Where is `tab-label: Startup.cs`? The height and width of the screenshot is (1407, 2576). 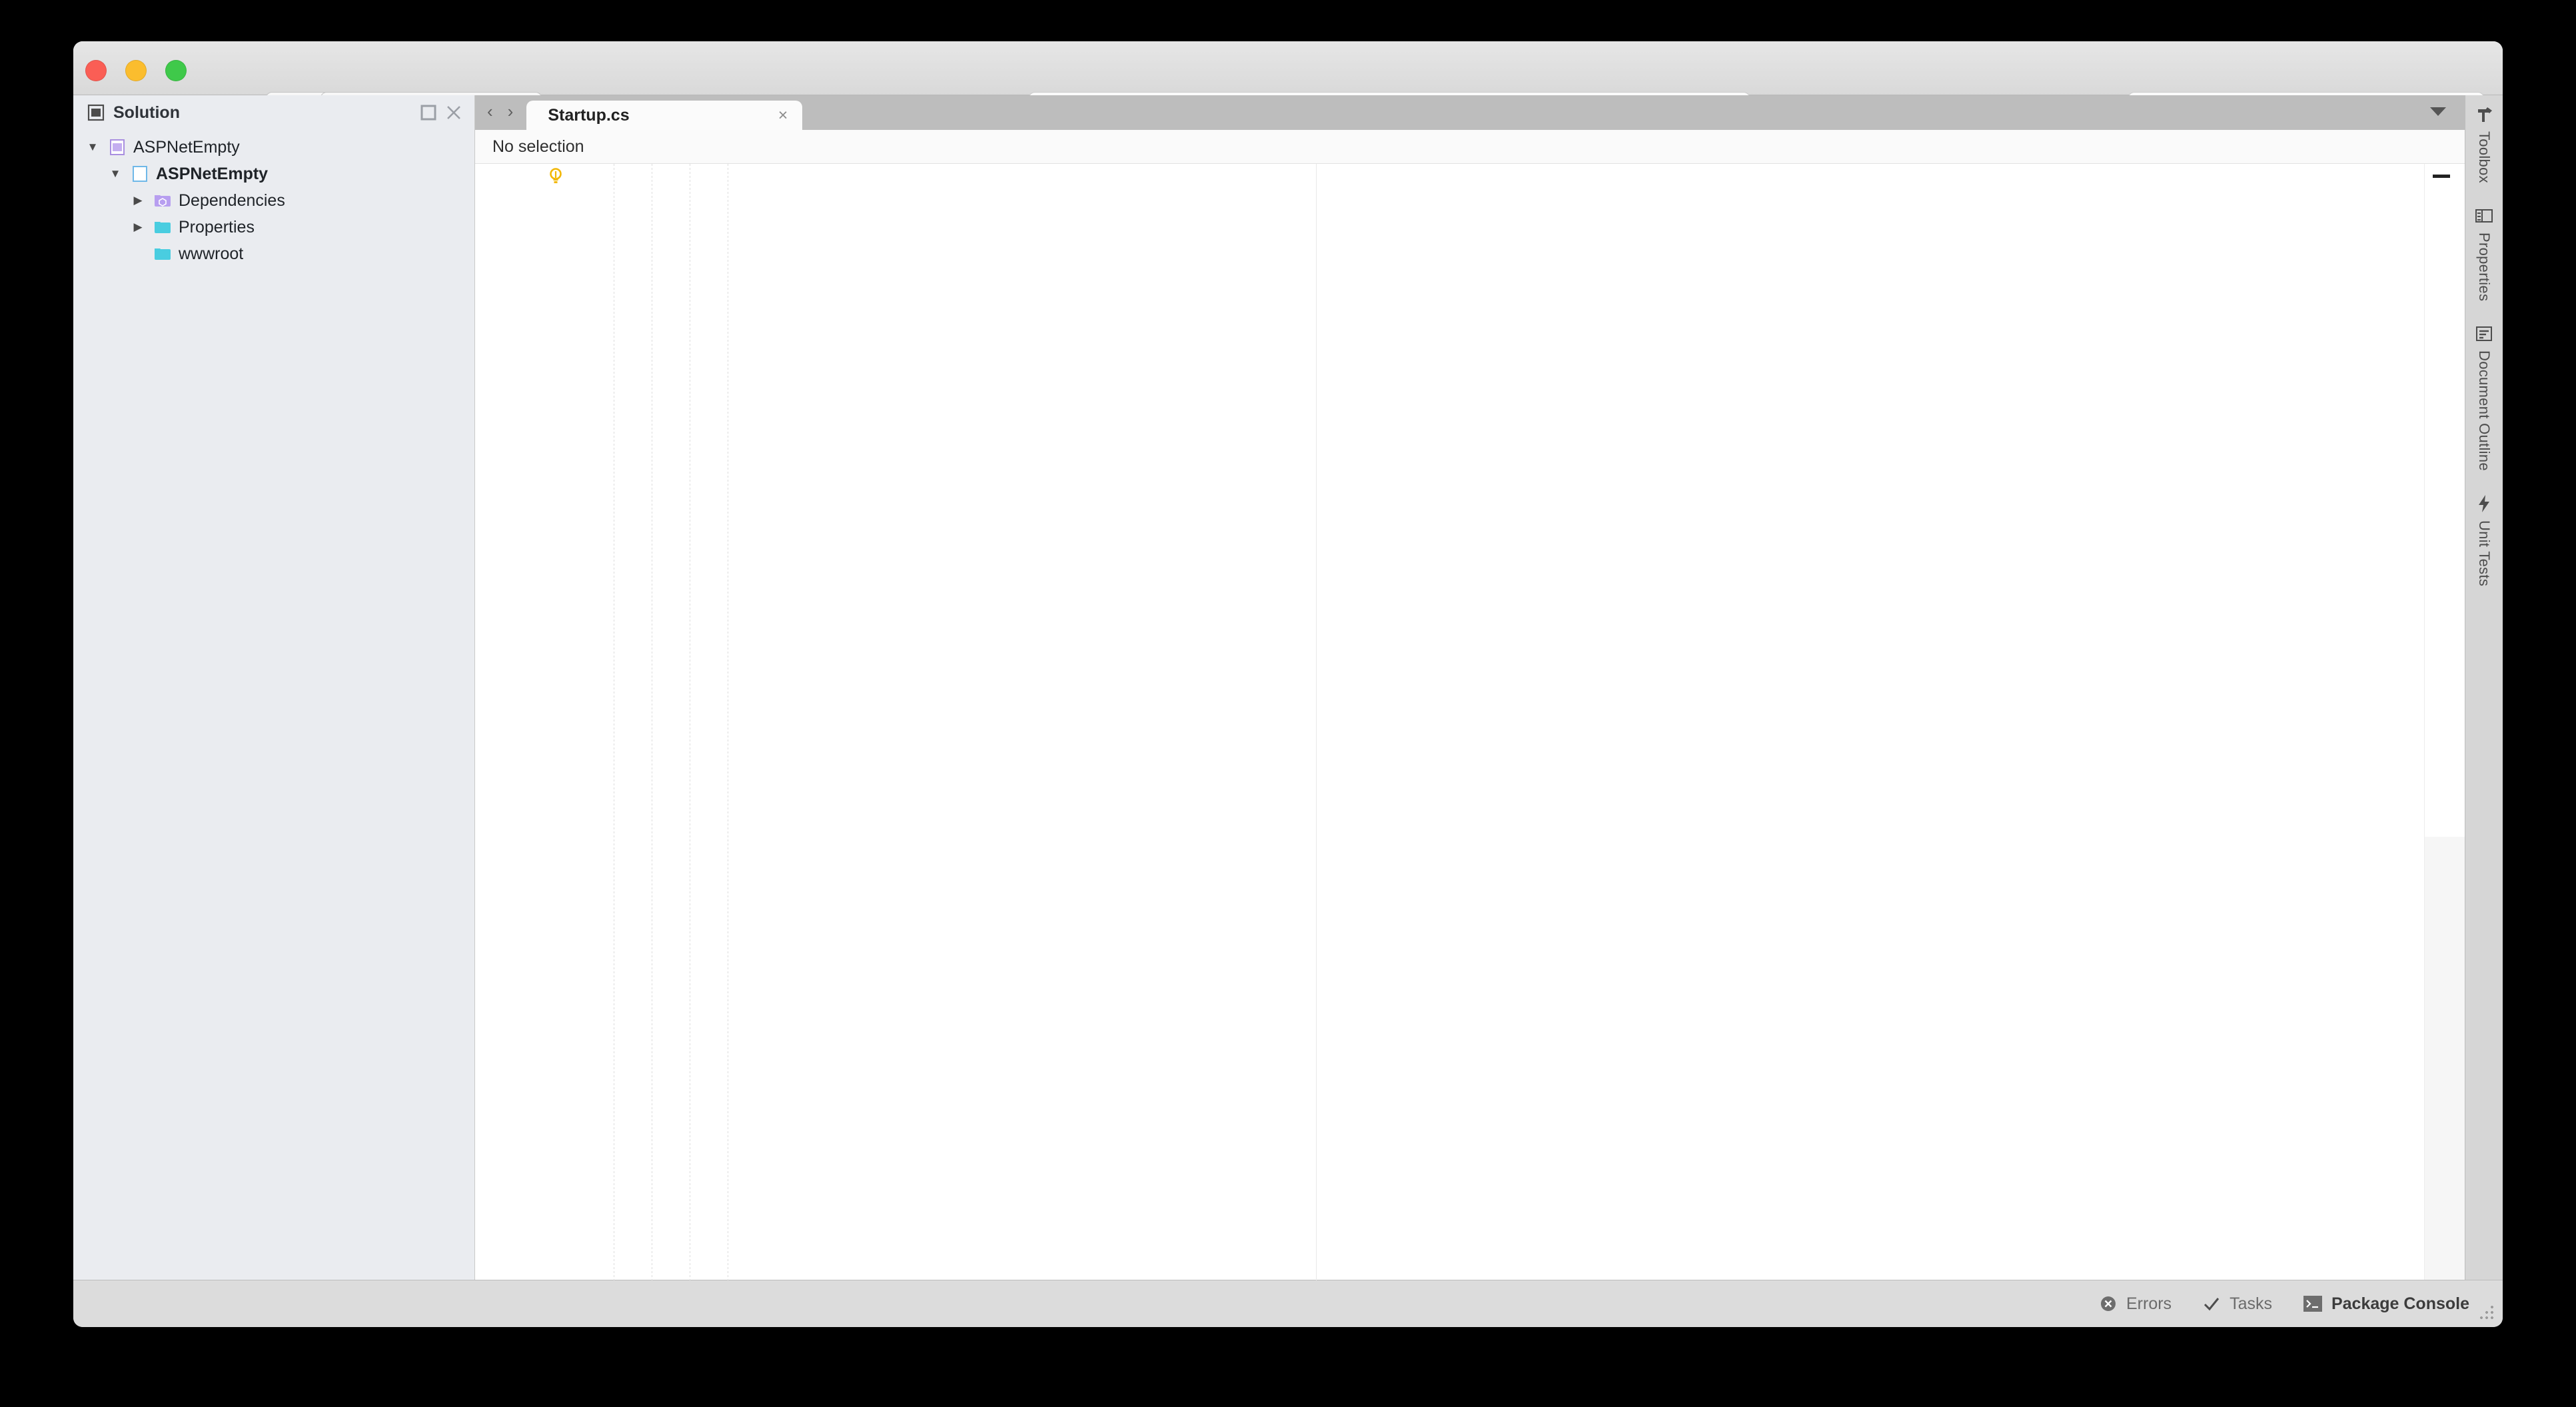
tab-label: Startup.cs is located at coordinates (589, 115).